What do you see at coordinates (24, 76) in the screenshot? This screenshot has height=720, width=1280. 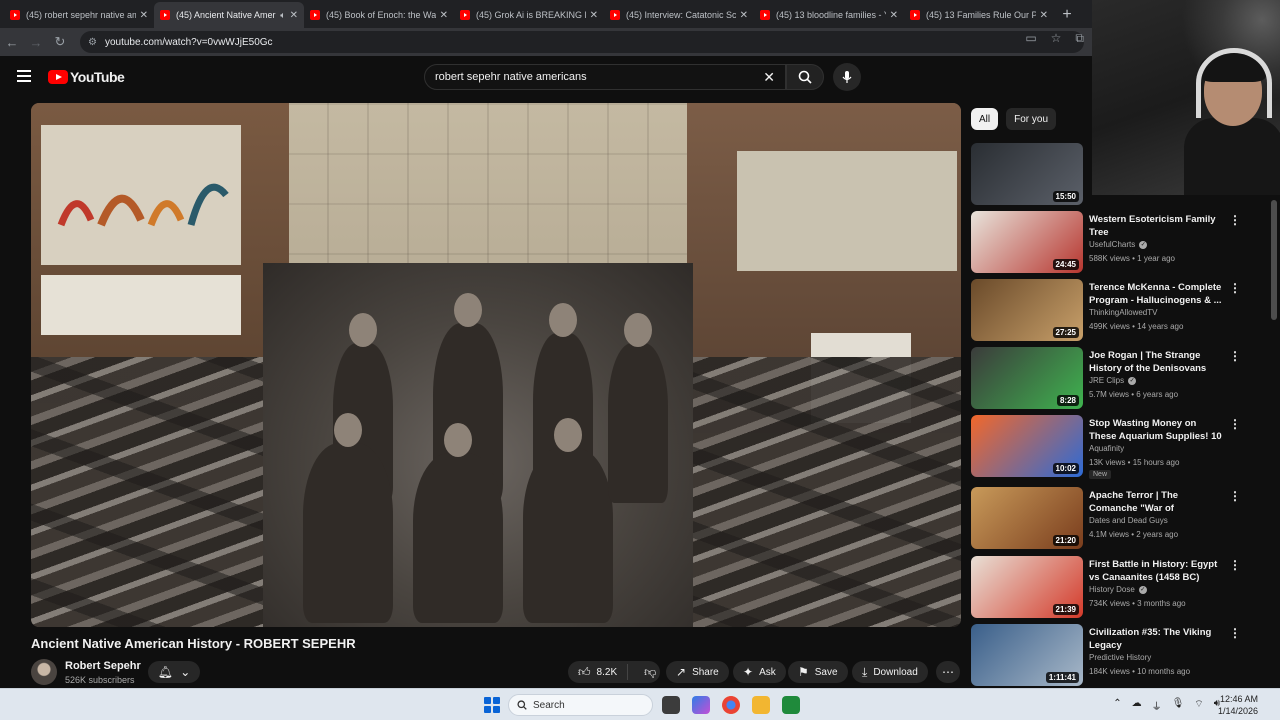 I see `menu-icon` at bounding box center [24, 76].